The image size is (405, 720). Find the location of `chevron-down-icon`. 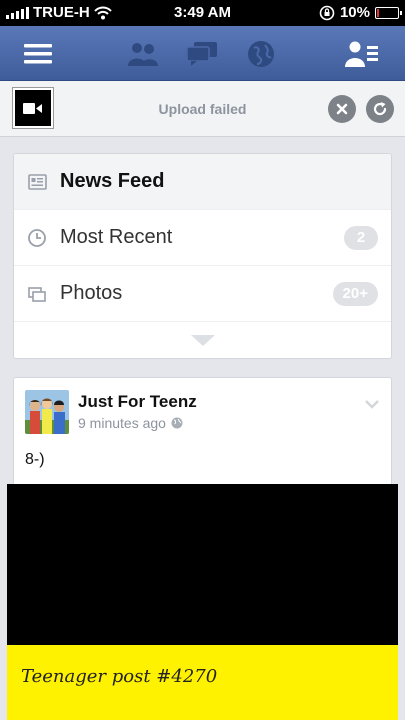

chevron-down-icon is located at coordinates (372, 404).